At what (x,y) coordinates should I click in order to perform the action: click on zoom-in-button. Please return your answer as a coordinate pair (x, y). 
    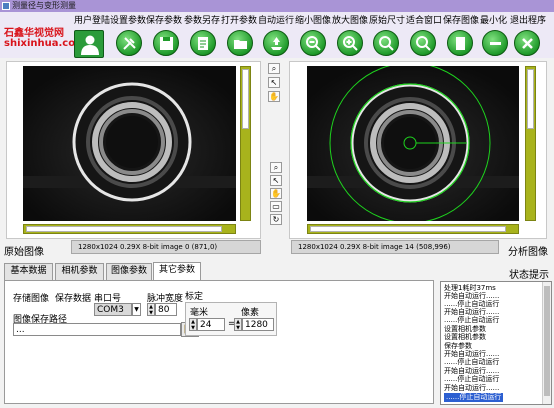
    Looking at the image, I should click on (350, 43).